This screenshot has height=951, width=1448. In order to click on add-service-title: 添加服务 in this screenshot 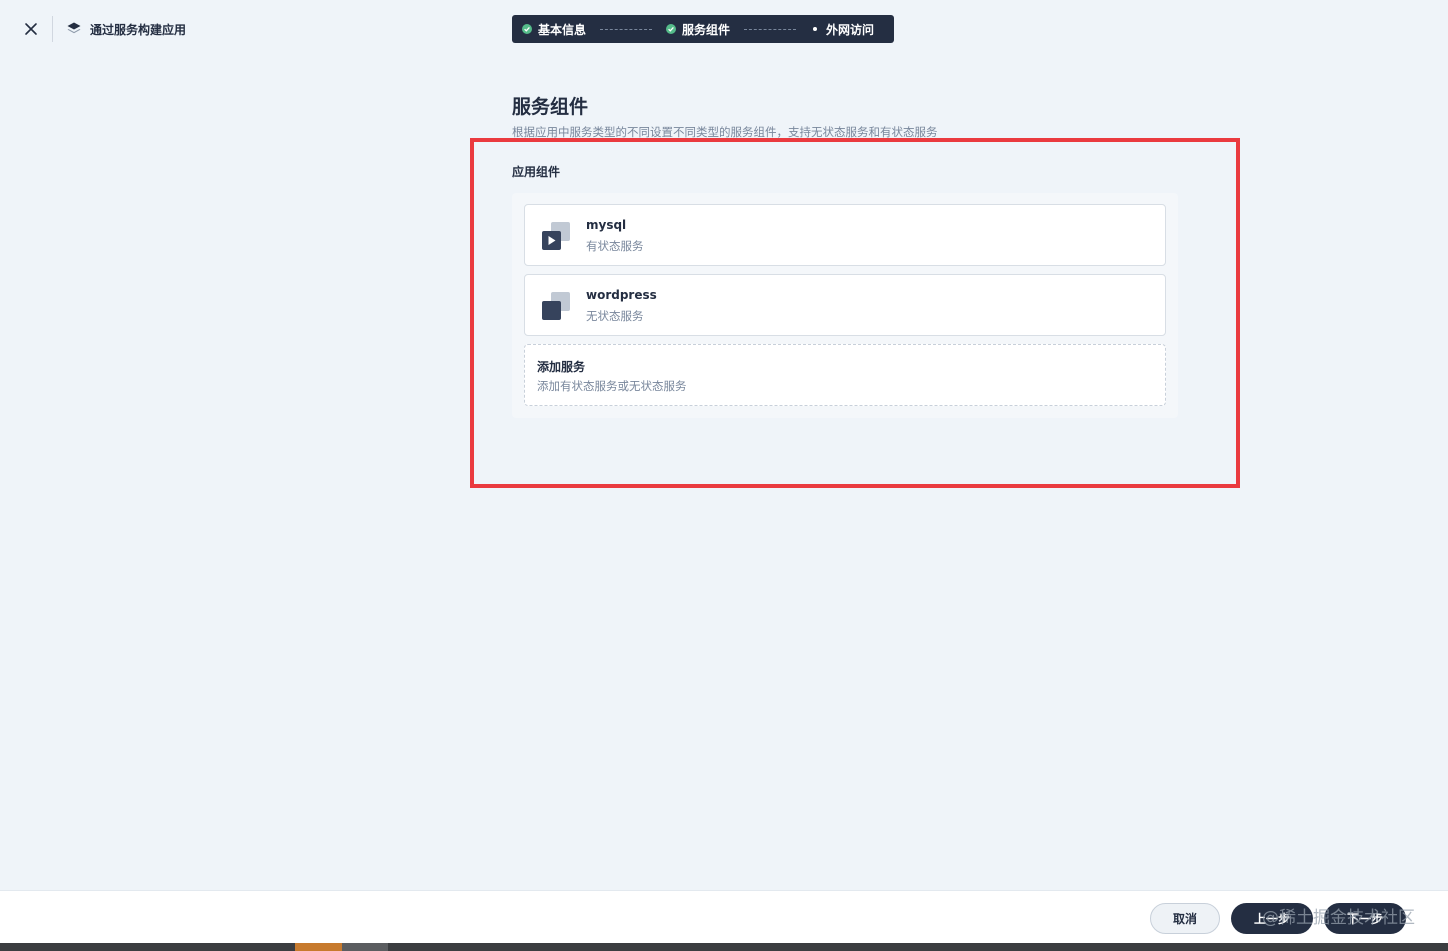, I will do `click(561, 367)`.